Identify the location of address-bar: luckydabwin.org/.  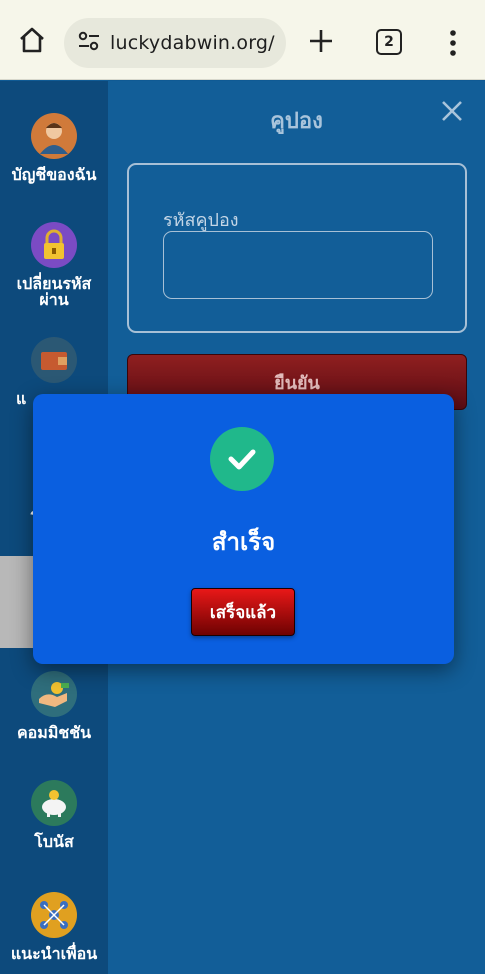
(175, 43).